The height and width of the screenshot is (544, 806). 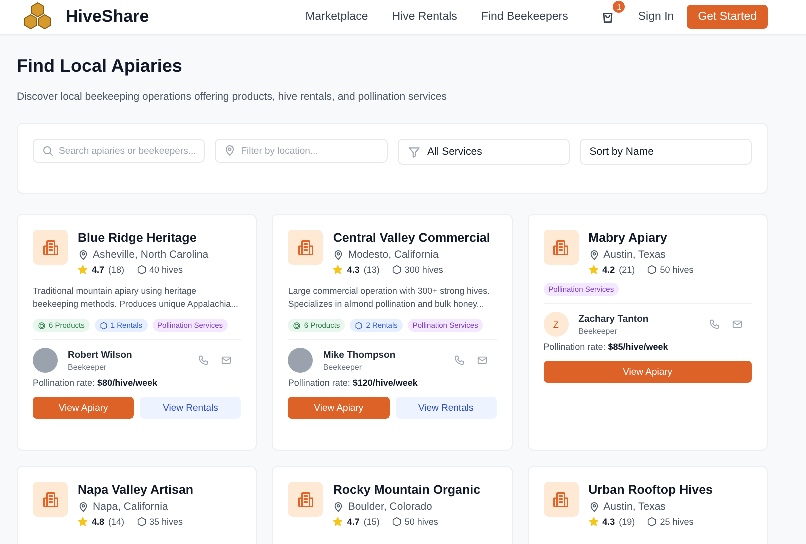 I want to click on beekeeper-name: Mike Thompson, so click(x=359, y=355).